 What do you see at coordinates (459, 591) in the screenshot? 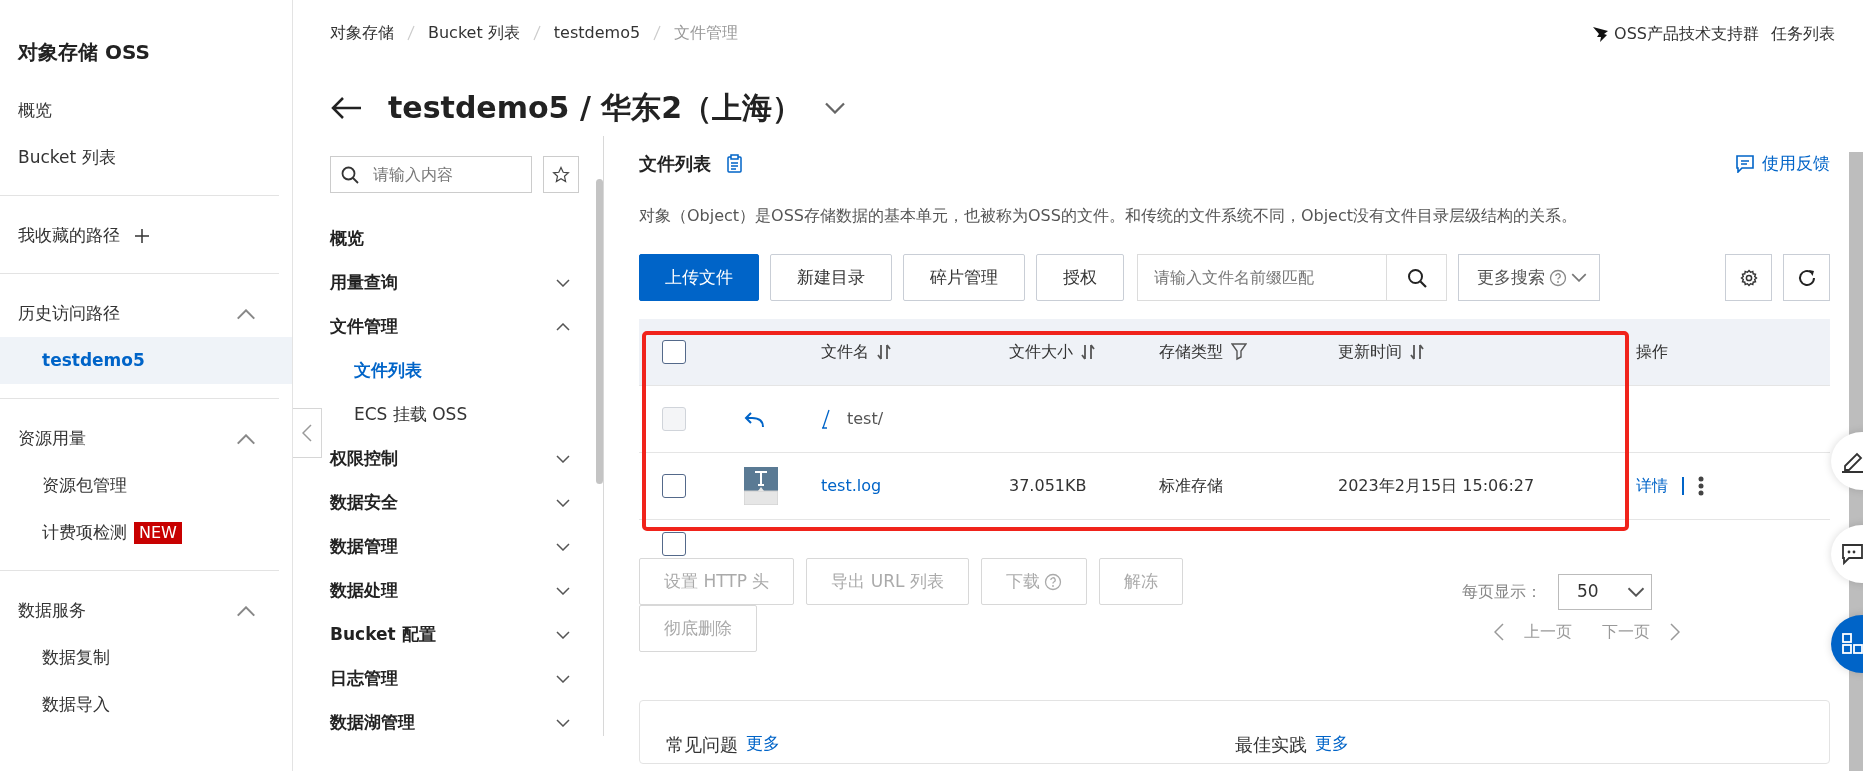
I see `nav-item: 数据处理` at bounding box center [459, 591].